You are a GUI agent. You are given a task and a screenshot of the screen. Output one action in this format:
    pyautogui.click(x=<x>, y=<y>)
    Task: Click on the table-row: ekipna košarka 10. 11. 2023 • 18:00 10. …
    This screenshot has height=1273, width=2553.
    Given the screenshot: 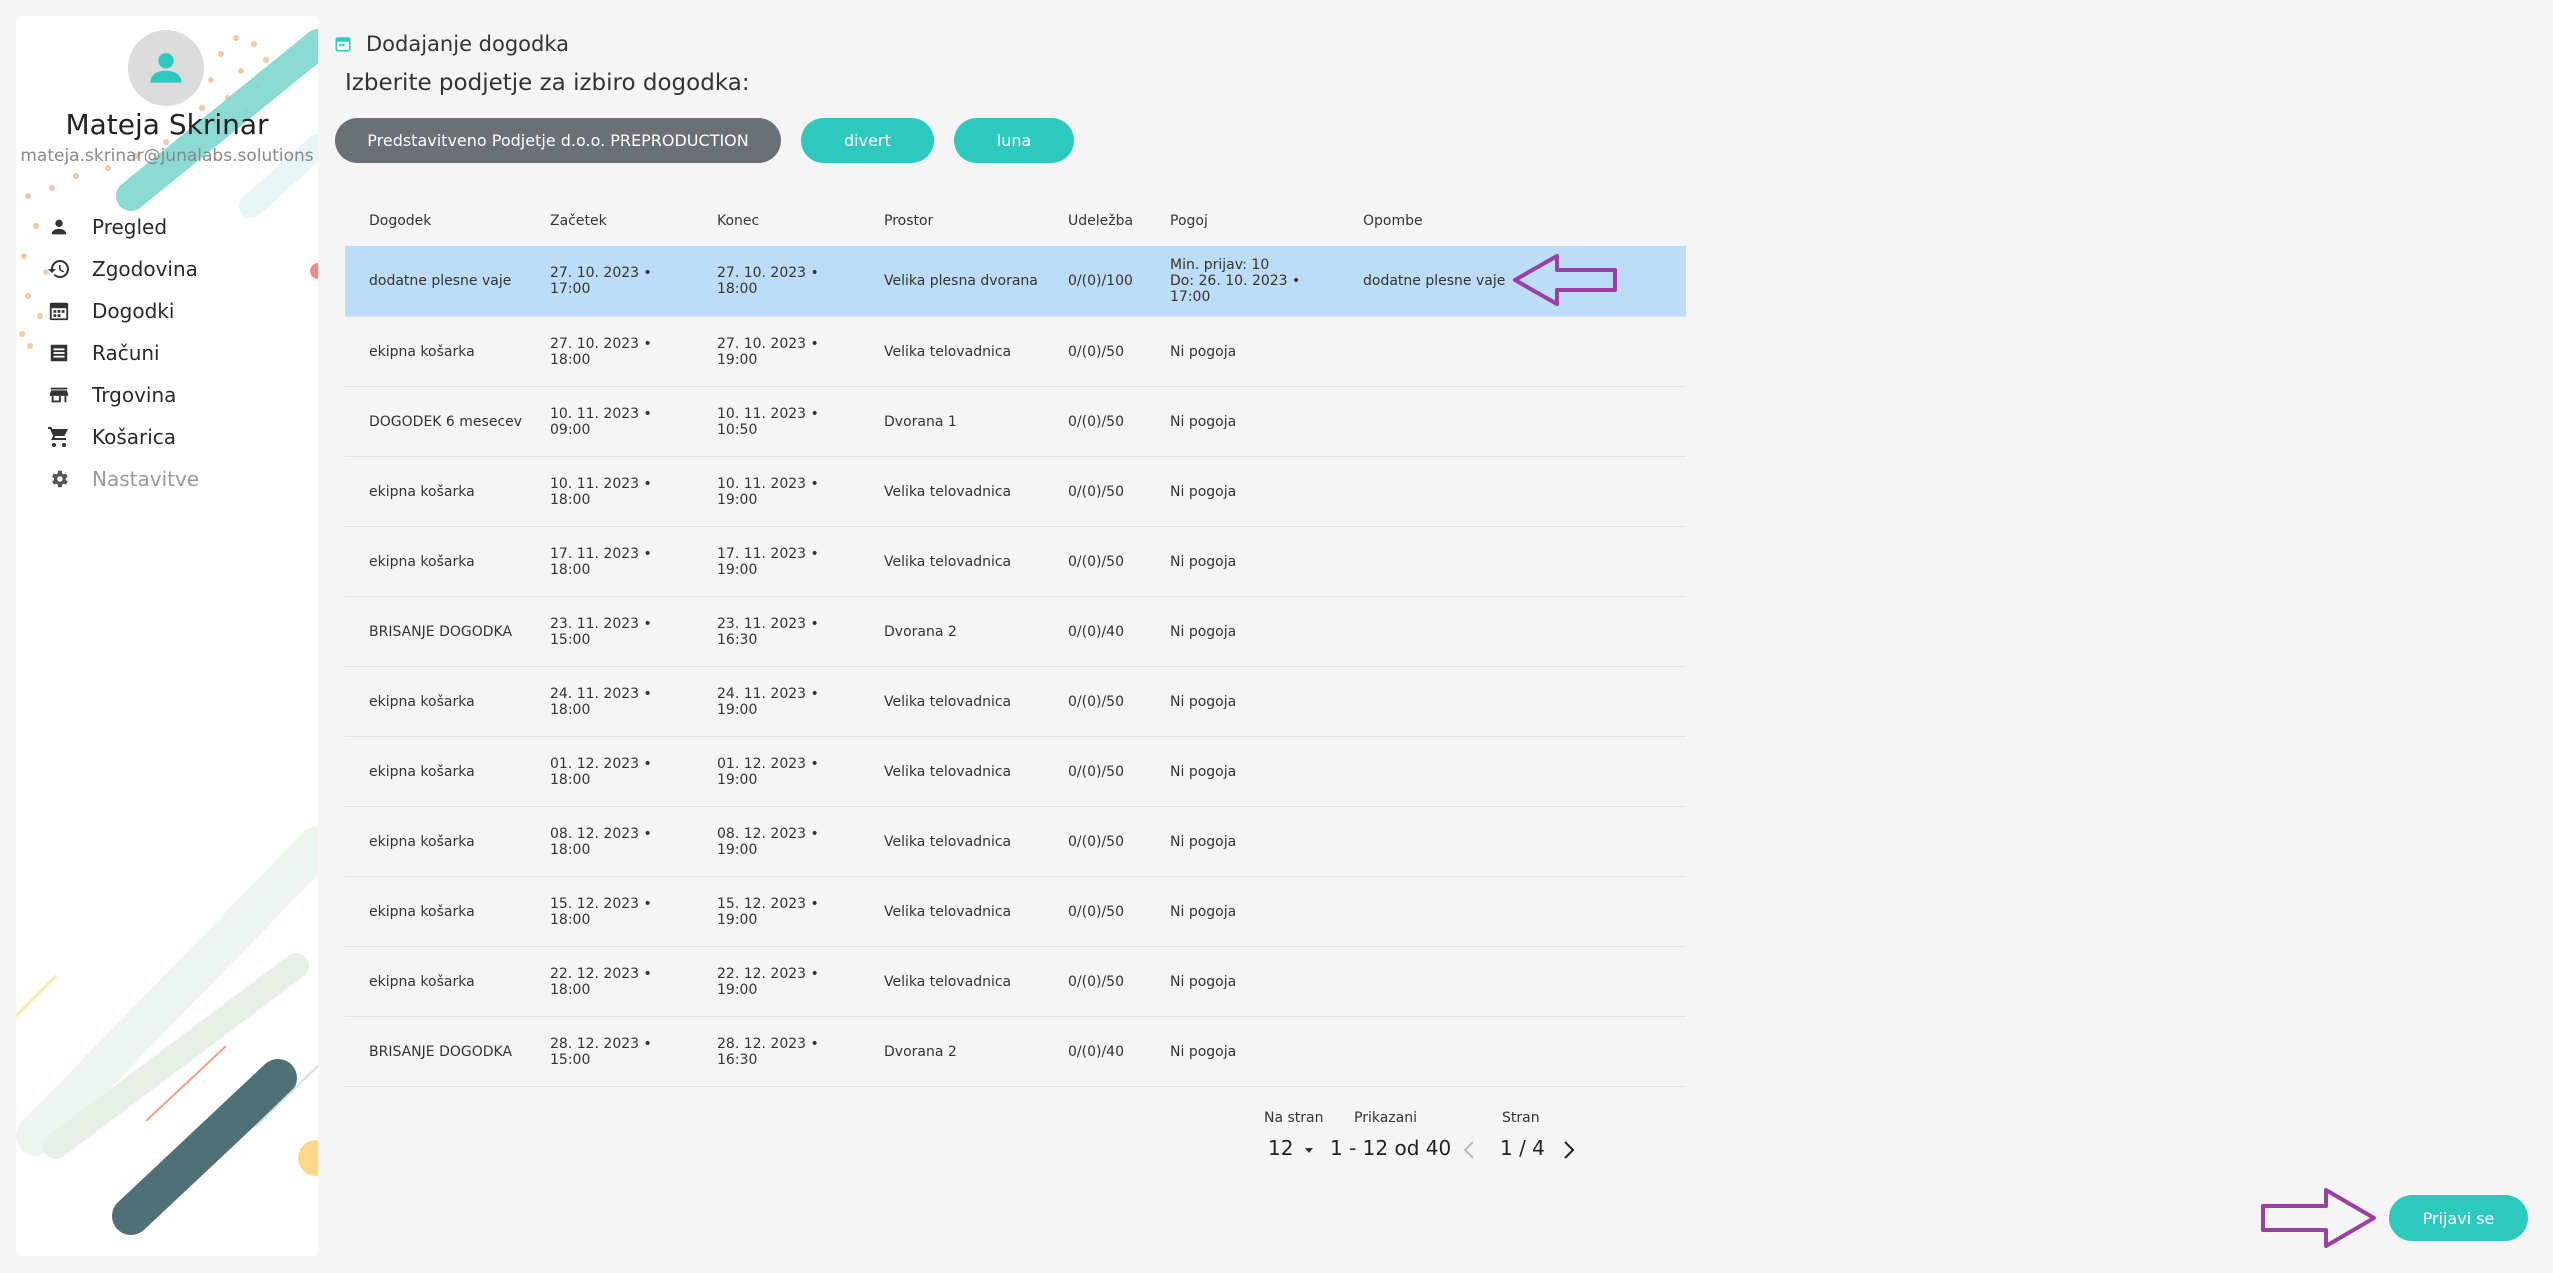 What is the action you would take?
    pyautogui.click(x=1015, y=492)
    